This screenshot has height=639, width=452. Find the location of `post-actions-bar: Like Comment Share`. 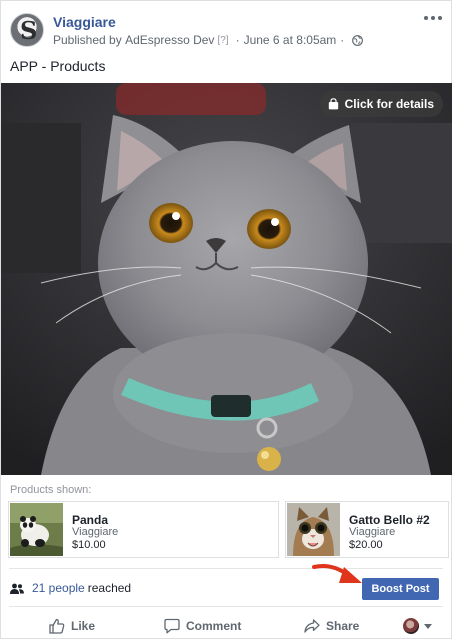

post-actions-bar: Like Comment Share is located at coordinates (226, 625).